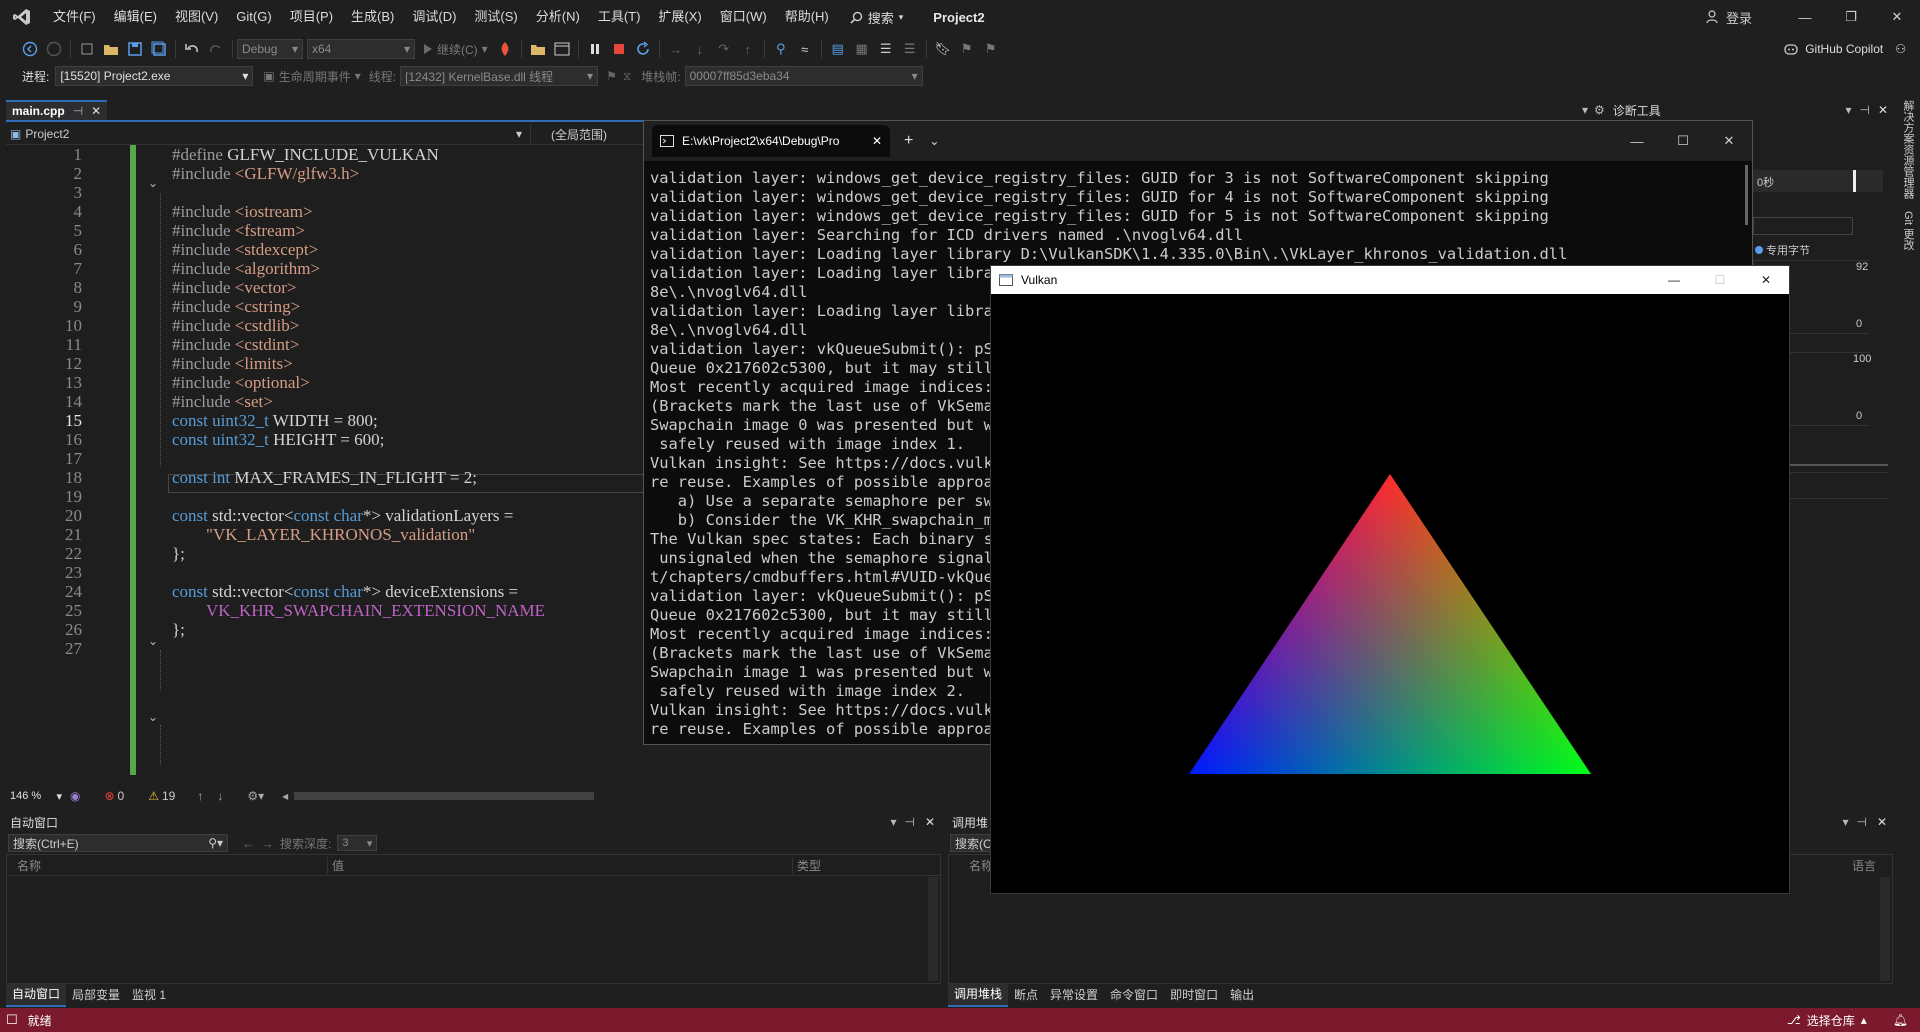 Image resolution: width=1920 pixels, height=1032 pixels. I want to click on tab-locals: 局部变量, so click(96, 995).